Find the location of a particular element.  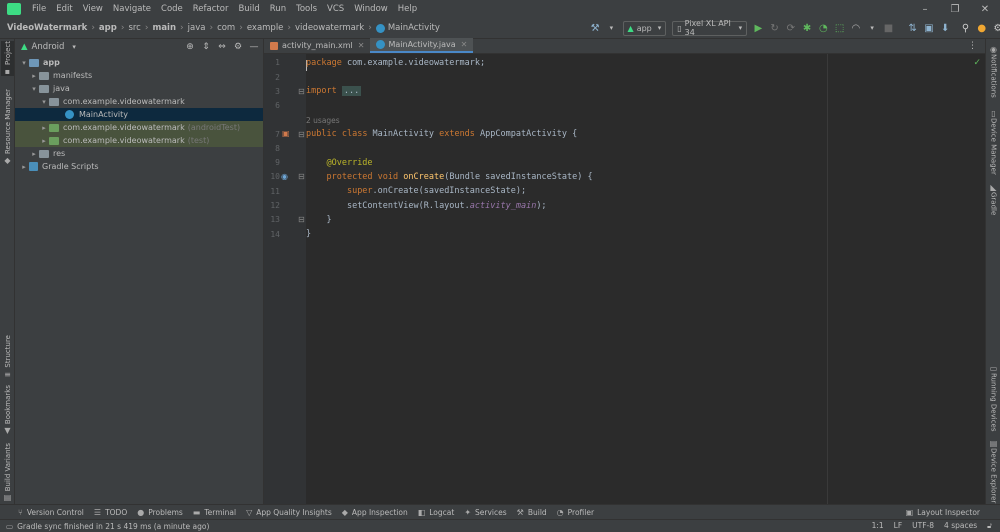

debug-icon: ✱ is located at coordinates (807, 28).